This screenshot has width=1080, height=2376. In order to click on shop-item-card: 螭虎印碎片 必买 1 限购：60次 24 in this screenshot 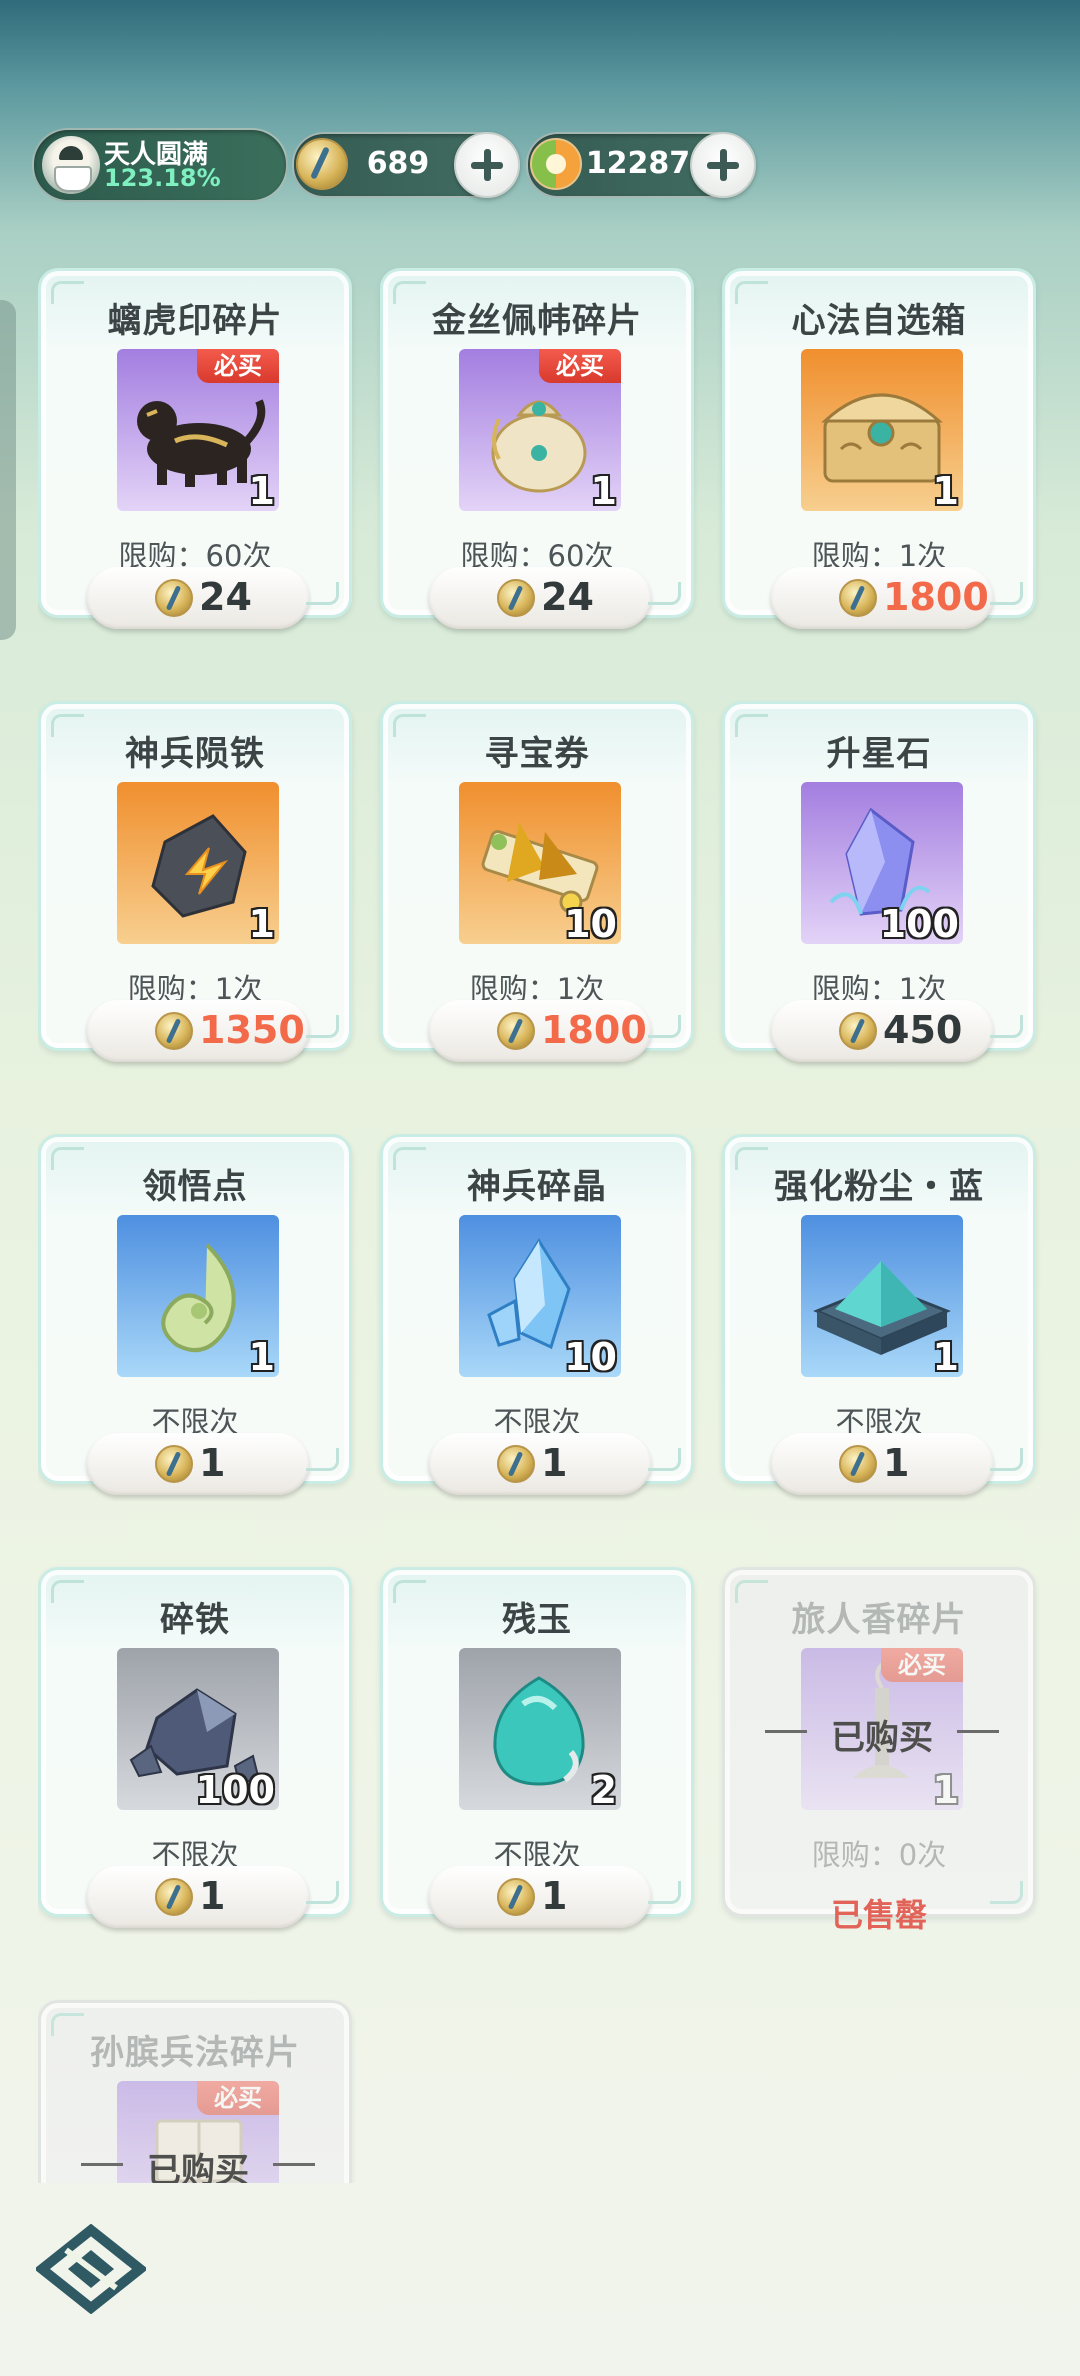, I will do `click(195, 448)`.